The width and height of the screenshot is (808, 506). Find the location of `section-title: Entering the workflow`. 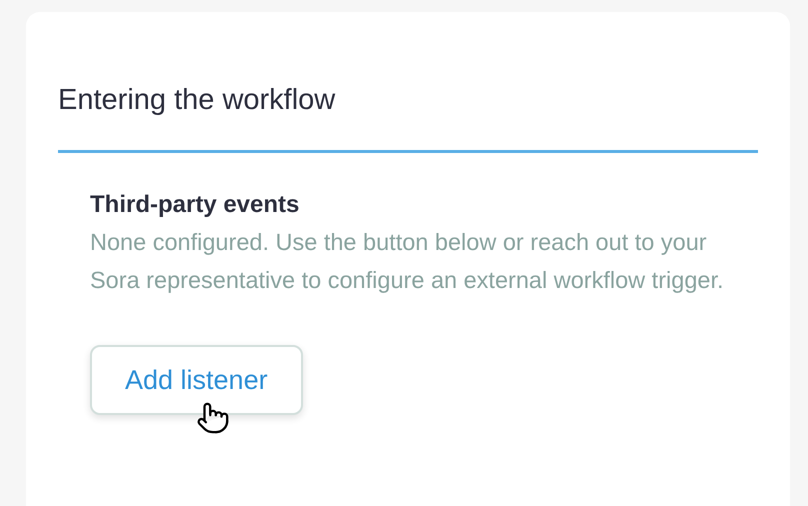

section-title: Entering the workflow is located at coordinates (197, 100).